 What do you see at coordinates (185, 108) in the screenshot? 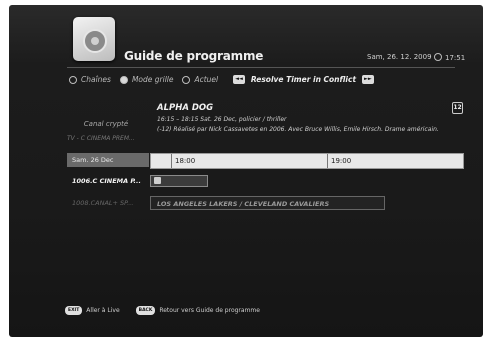
I see `program-title: ALPHA DOG` at bounding box center [185, 108].